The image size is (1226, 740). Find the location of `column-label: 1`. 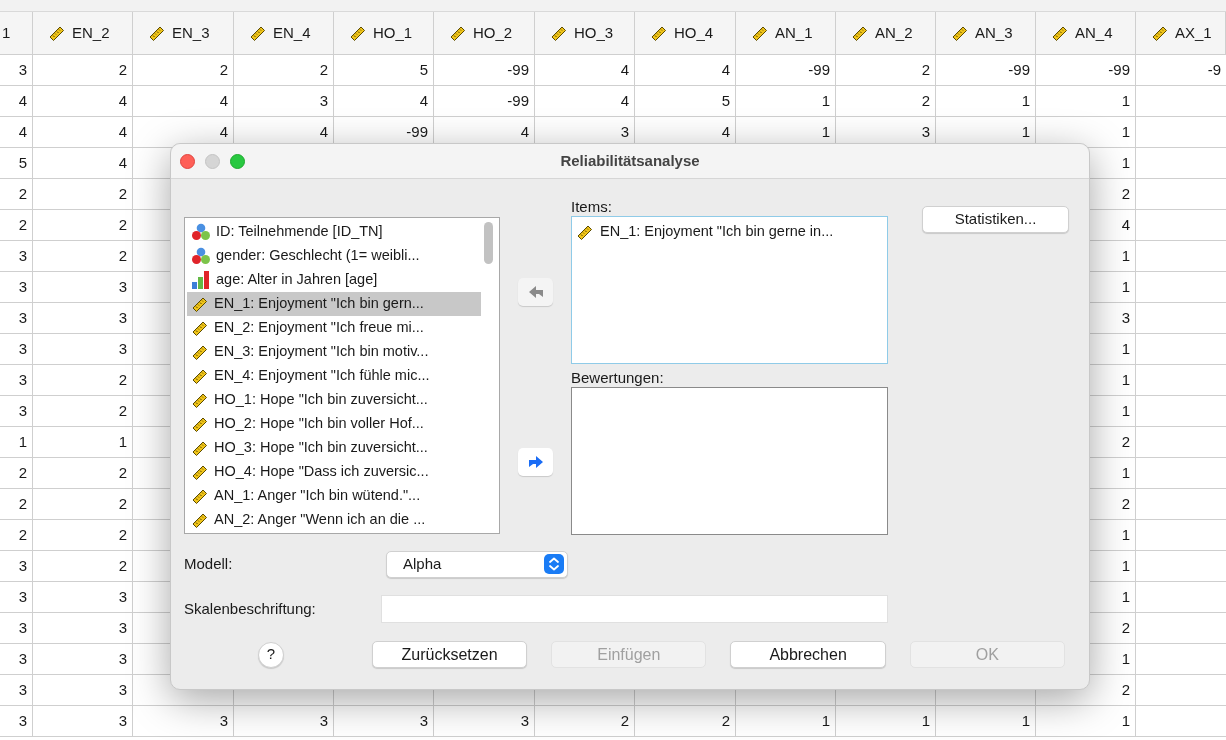

column-label: 1 is located at coordinates (6, 32).